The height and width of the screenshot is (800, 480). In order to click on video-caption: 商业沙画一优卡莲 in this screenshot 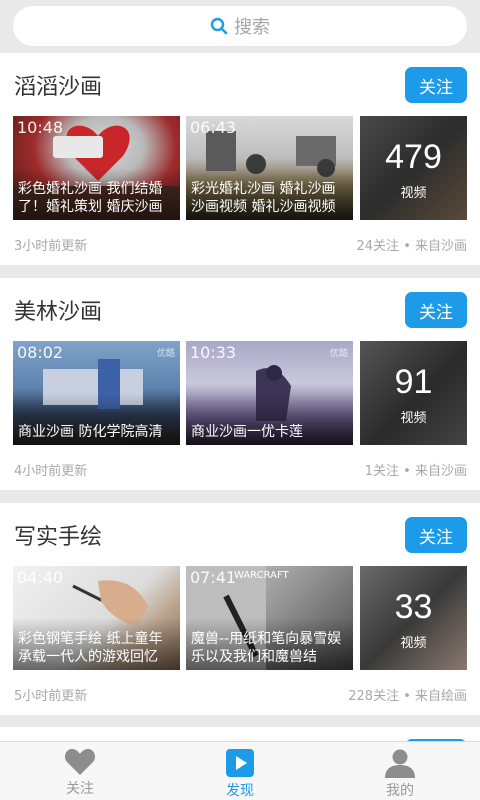, I will do `click(247, 432)`.